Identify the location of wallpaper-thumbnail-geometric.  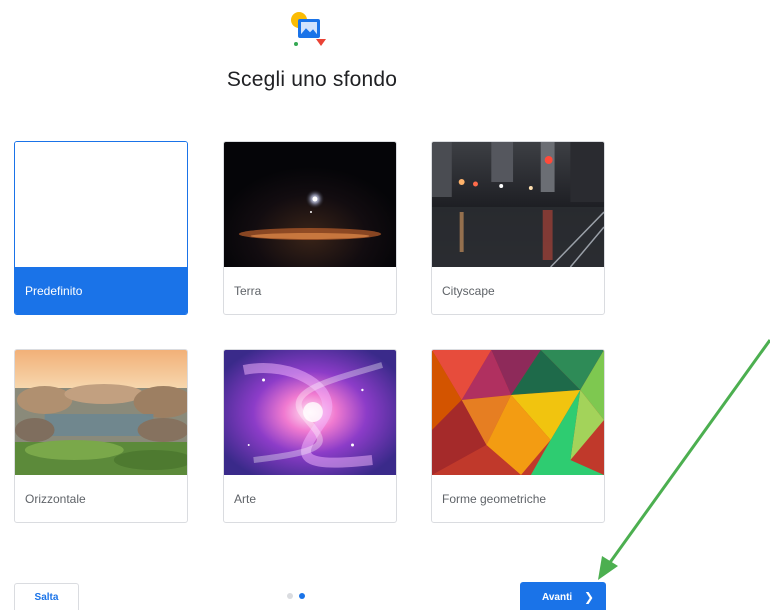
(518, 412).